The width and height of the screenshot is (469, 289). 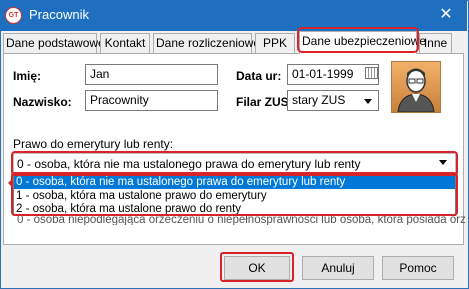 What do you see at coordinates (13, 15) in the screenshot?
I see `app-logo-icon: GT` at bounding box center [13, 15].